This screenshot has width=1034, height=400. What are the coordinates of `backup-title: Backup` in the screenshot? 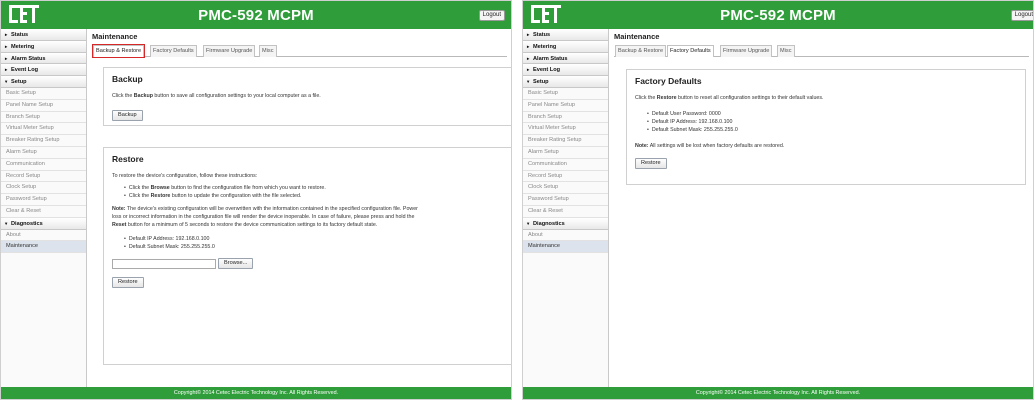 It's located at (127, 79).